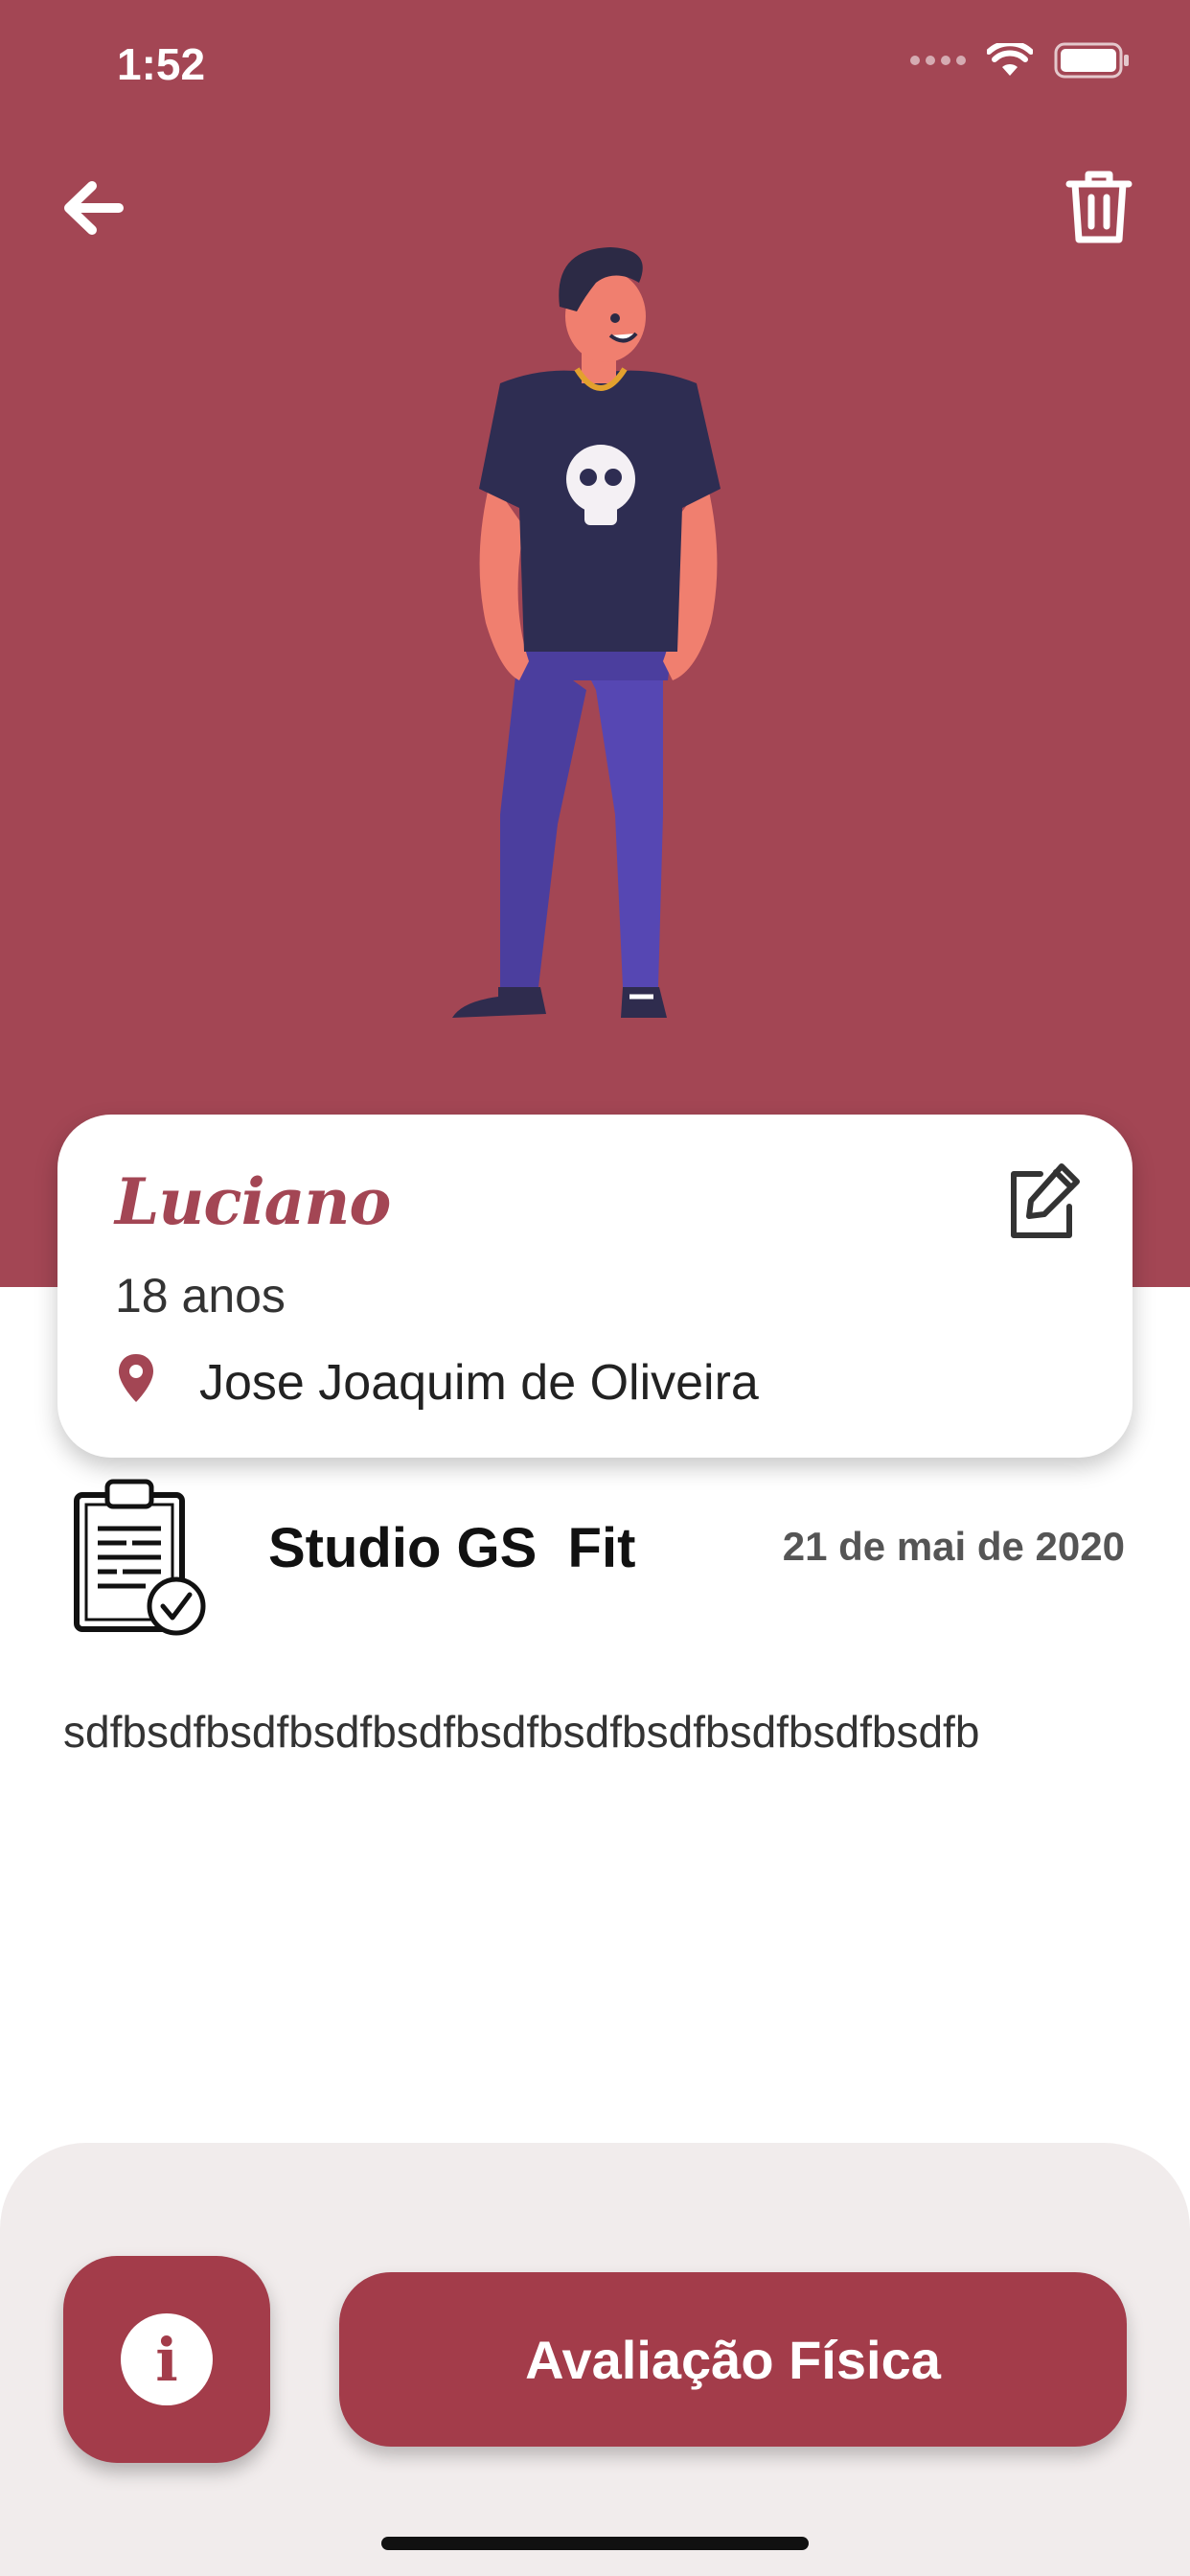 This screenshot has height=2576, width=1190. Describe the element at coordinates (136, 1378) in the screenshot. I see `map-pin-icon` at that location.